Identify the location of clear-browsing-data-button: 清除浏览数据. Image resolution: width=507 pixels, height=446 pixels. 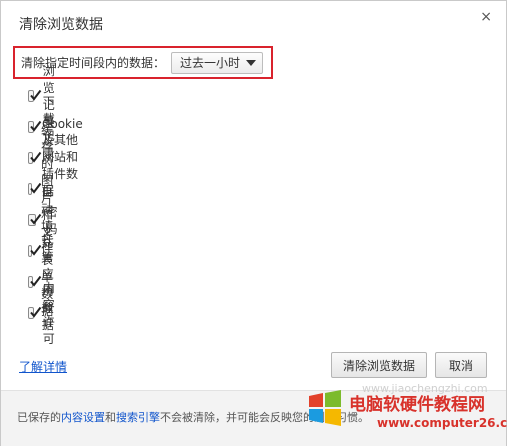
(379, 365).